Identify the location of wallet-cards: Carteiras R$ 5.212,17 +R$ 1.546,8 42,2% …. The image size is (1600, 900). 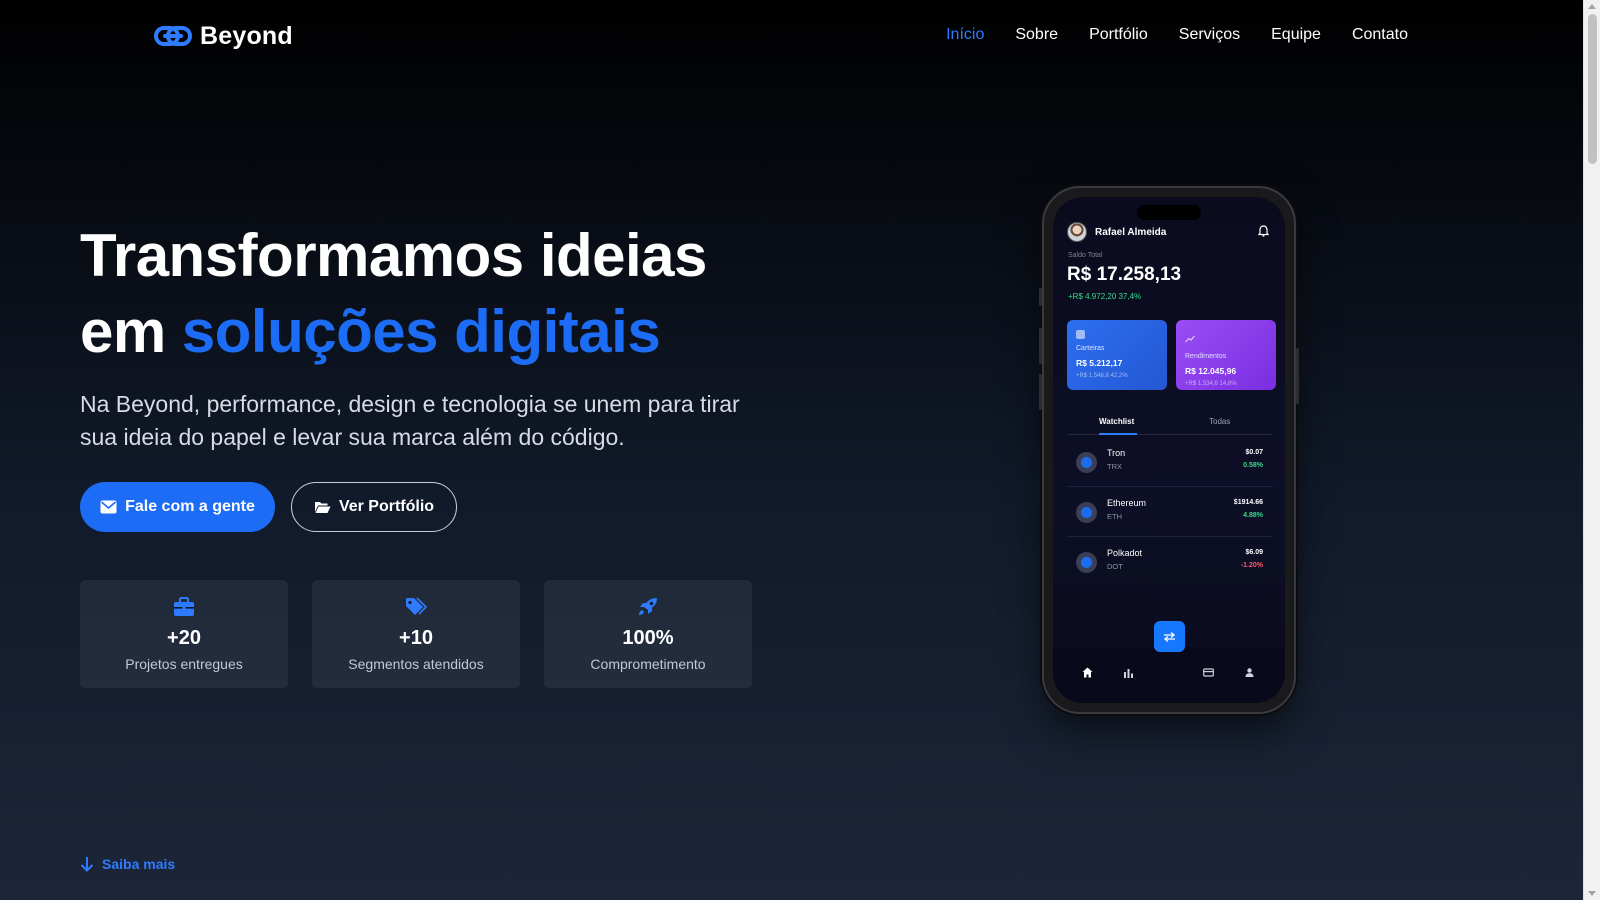
(1171, 355).